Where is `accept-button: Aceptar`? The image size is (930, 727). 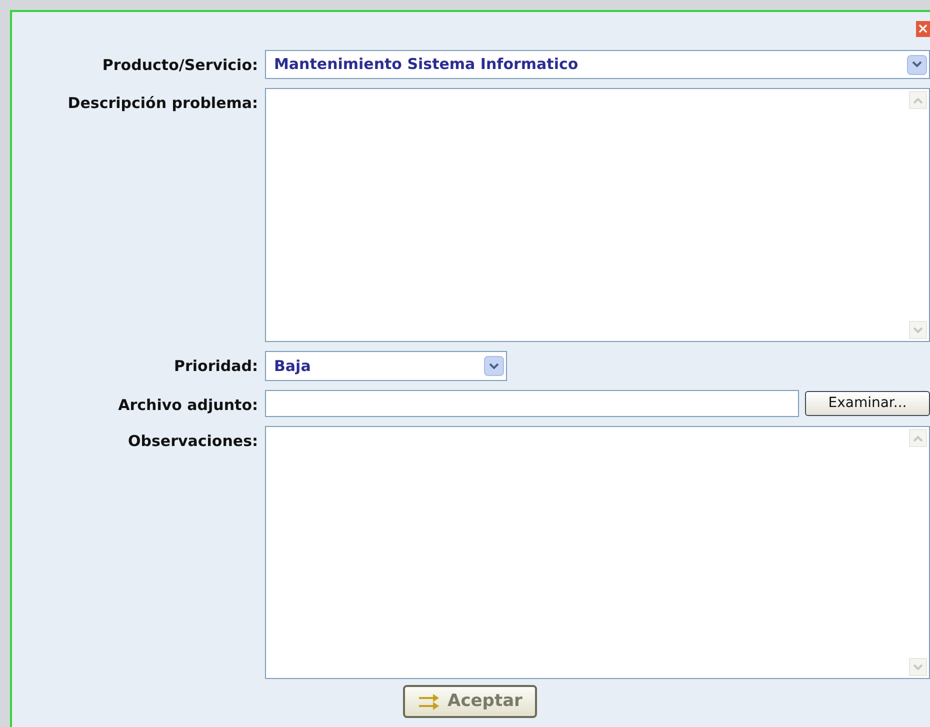
accept-button: Aceptar is located at coordinates (470, 701).